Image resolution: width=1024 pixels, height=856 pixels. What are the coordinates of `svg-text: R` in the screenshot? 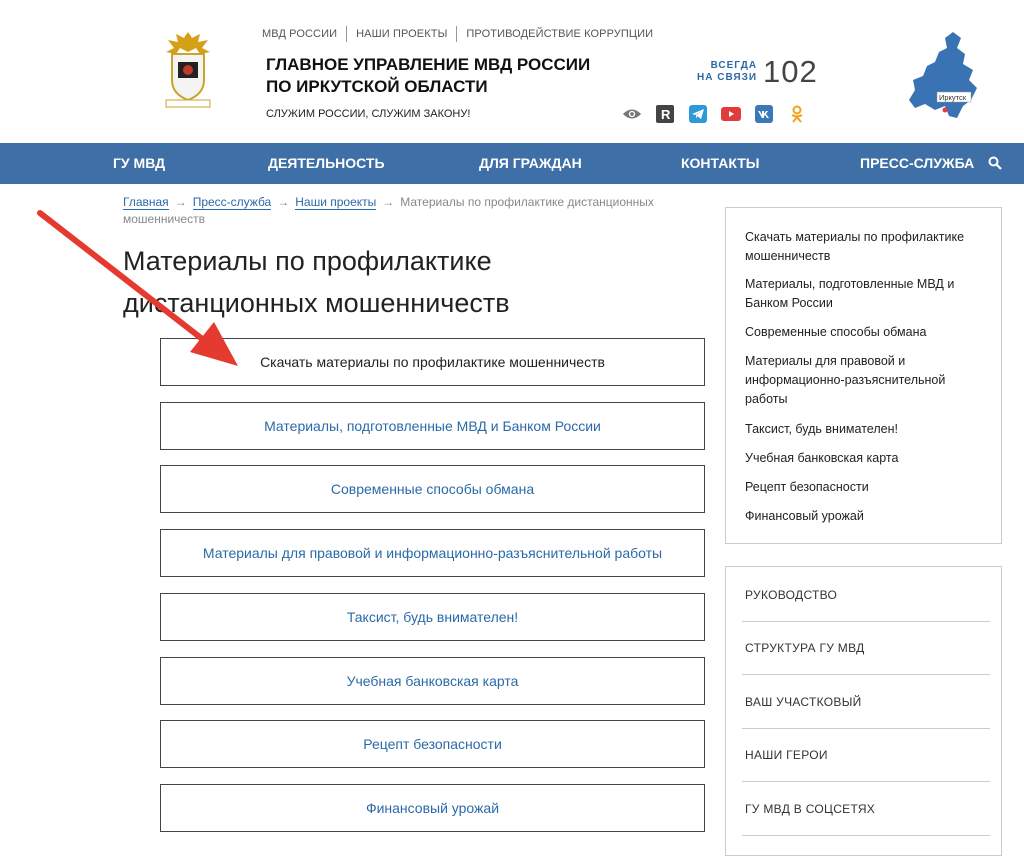 It's located at (666, 114).